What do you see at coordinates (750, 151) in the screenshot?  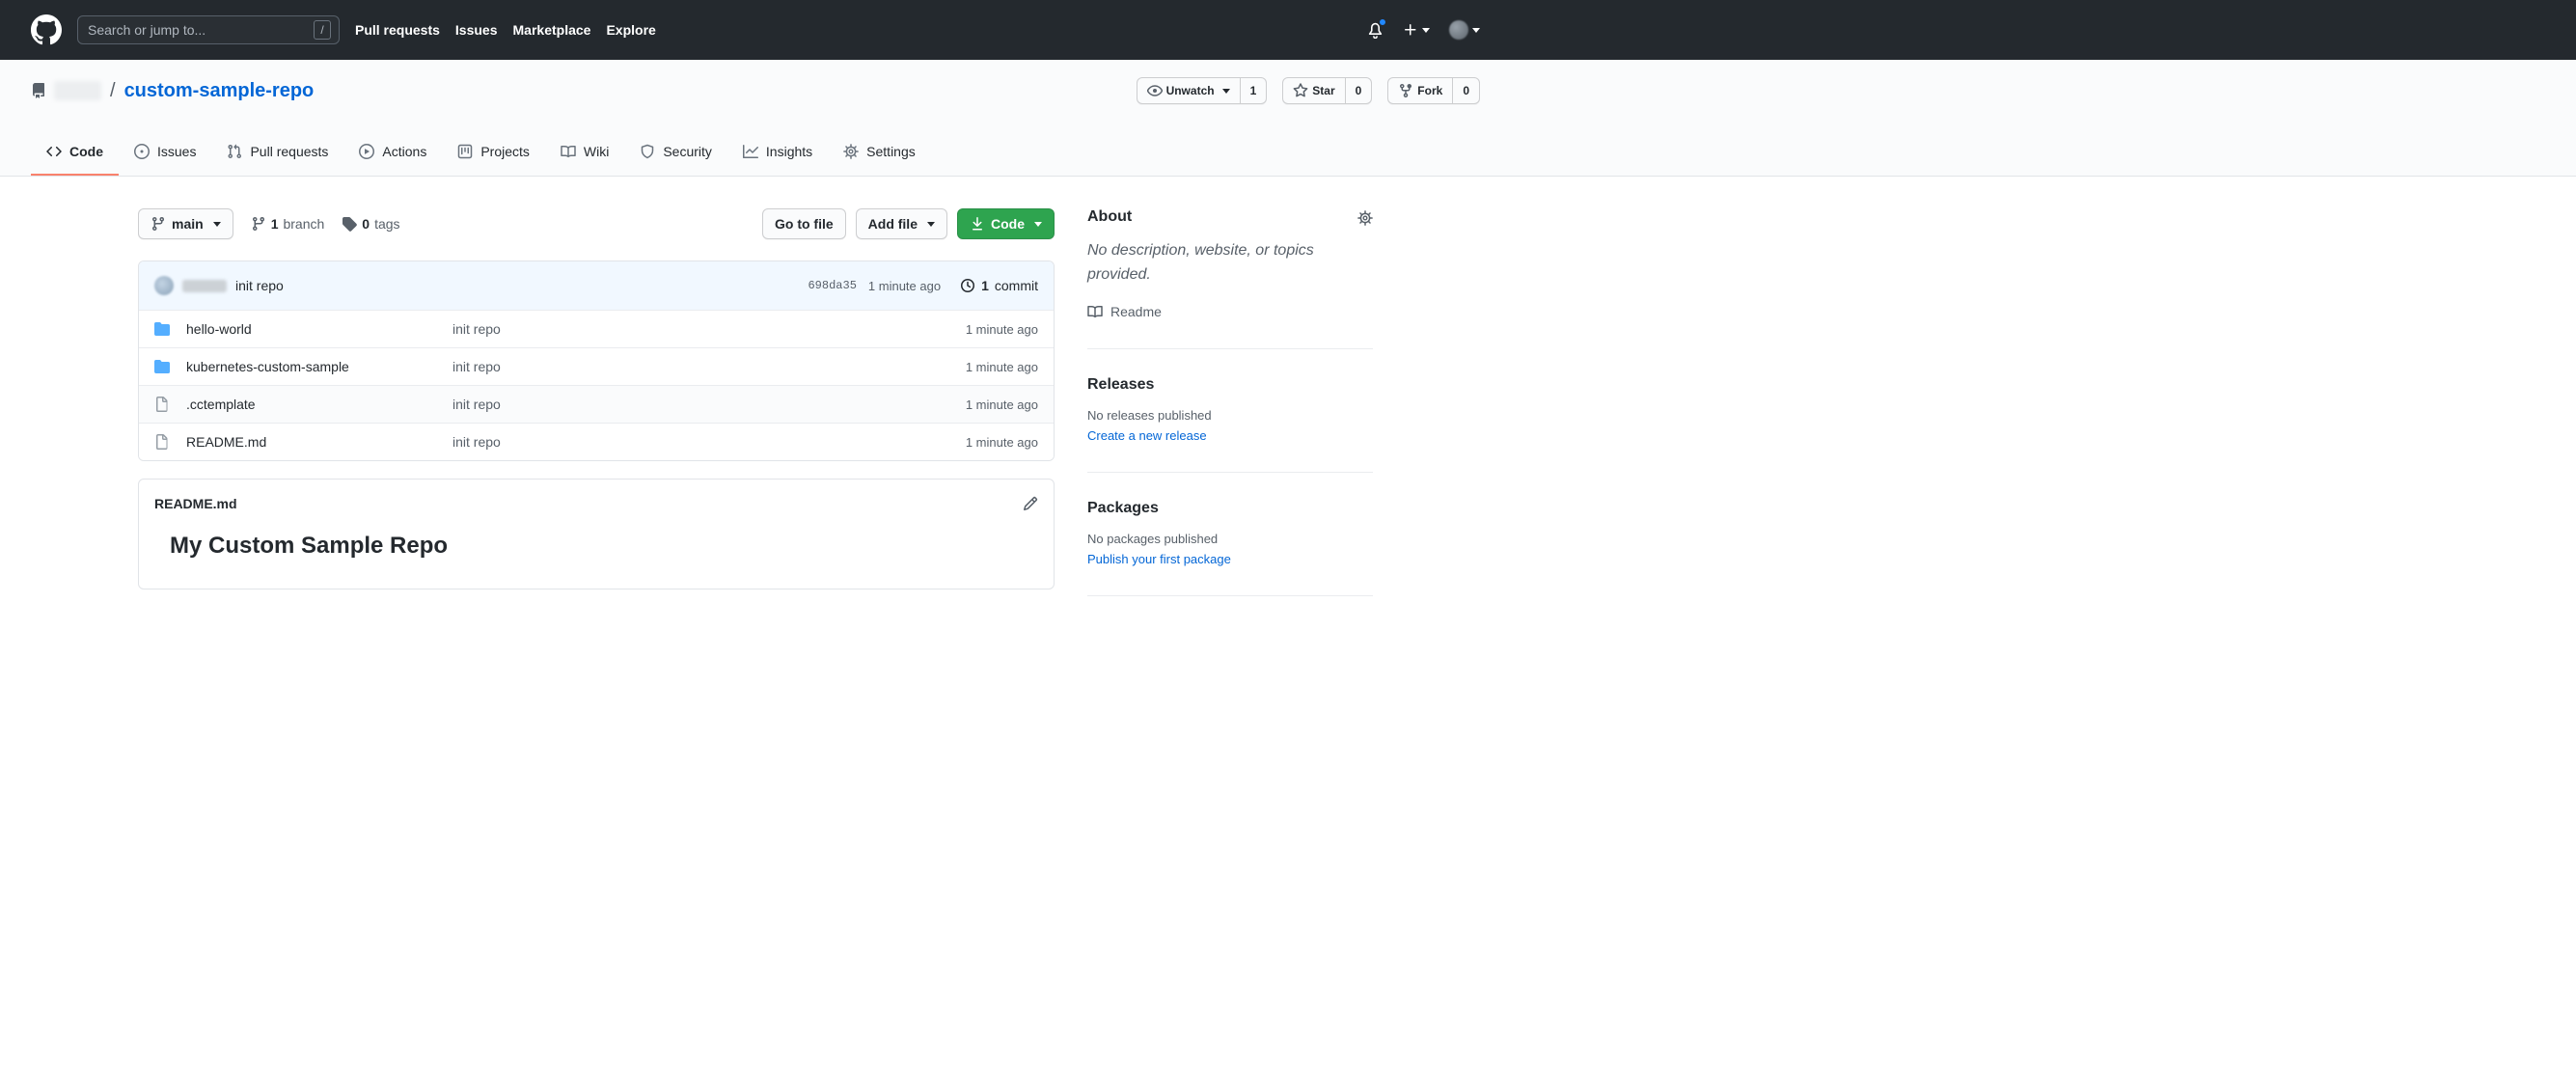 I see `graph-icon` at bounding box center [750, 151].